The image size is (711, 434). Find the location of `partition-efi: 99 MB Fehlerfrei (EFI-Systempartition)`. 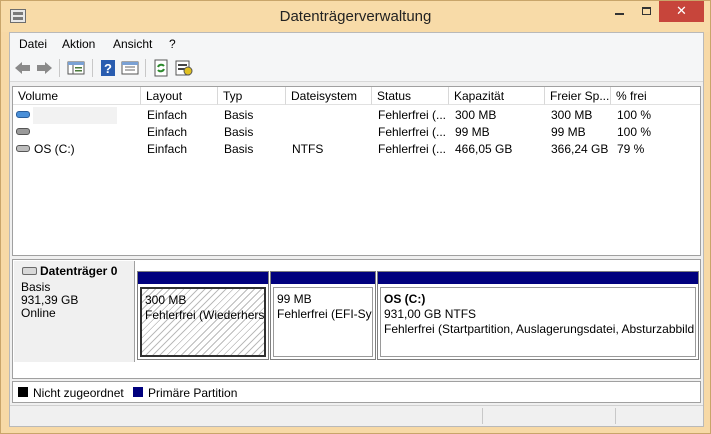

partition-efi: 99 MB Fehlerfrei (EFI-Systempartition) is located at coordinates (323, 315).